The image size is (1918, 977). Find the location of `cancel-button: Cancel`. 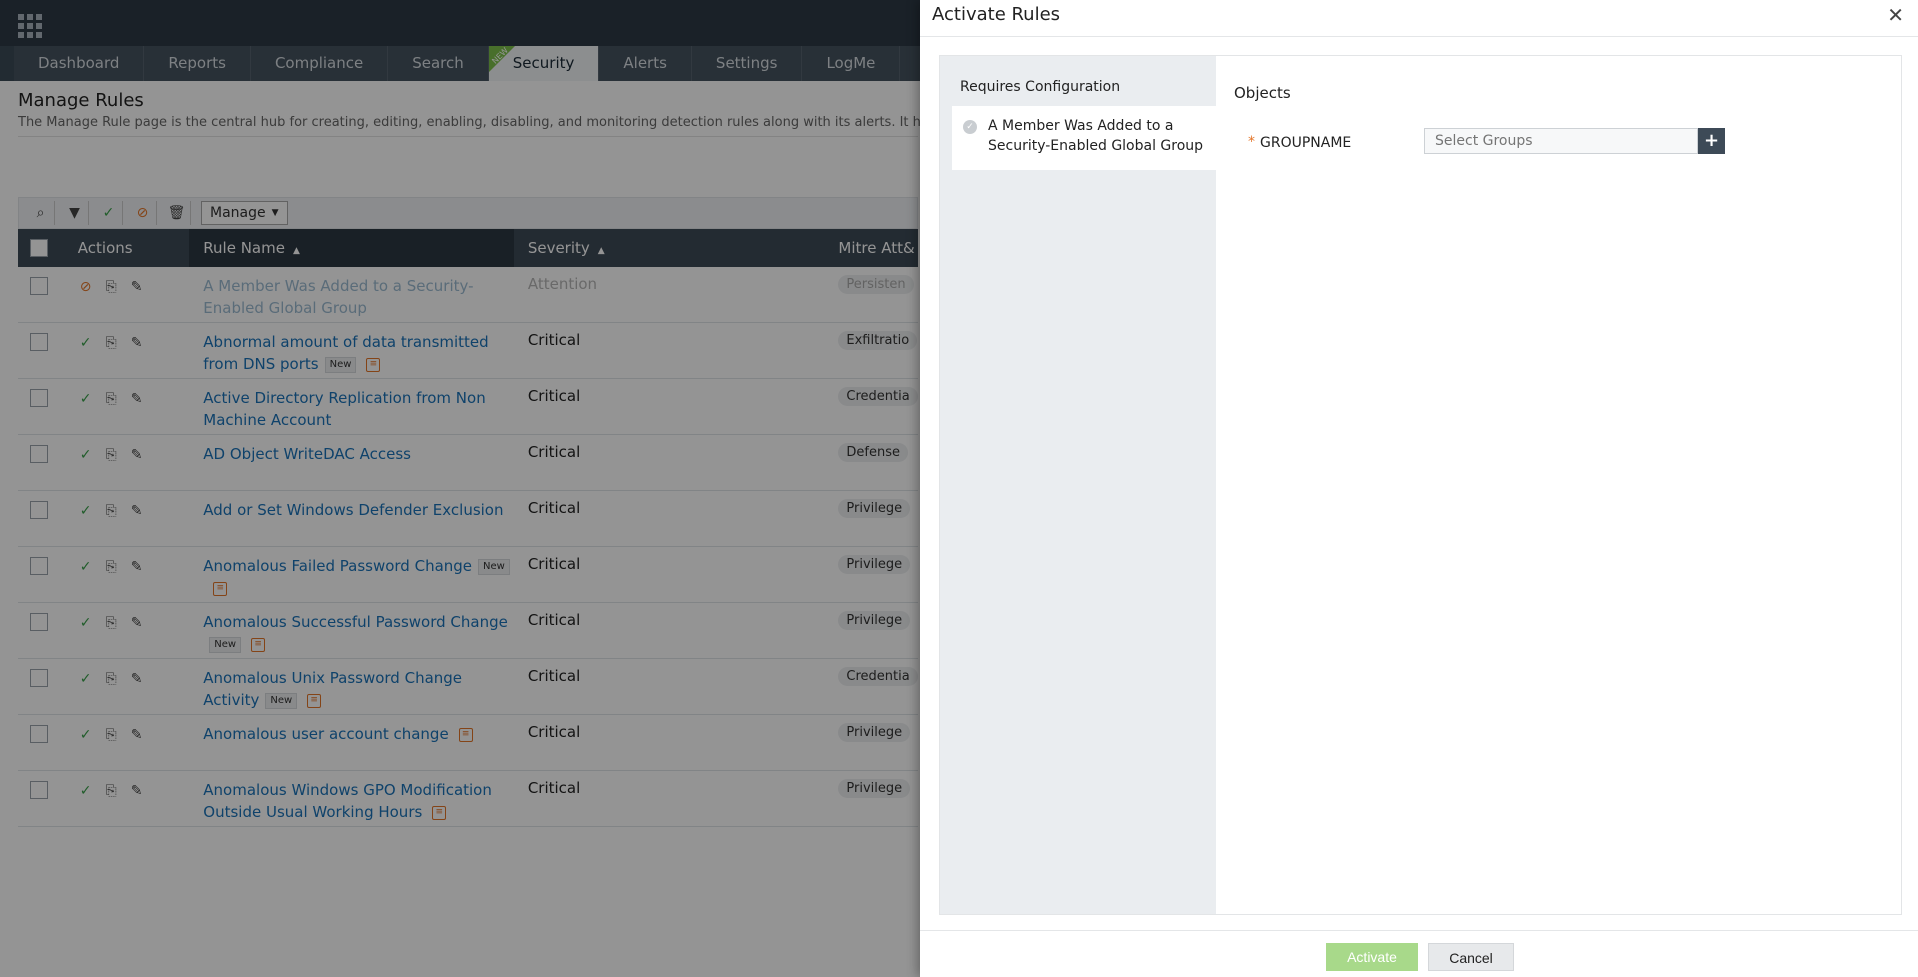

cancel-button: Cancel is located at coordinates (1471, 957).